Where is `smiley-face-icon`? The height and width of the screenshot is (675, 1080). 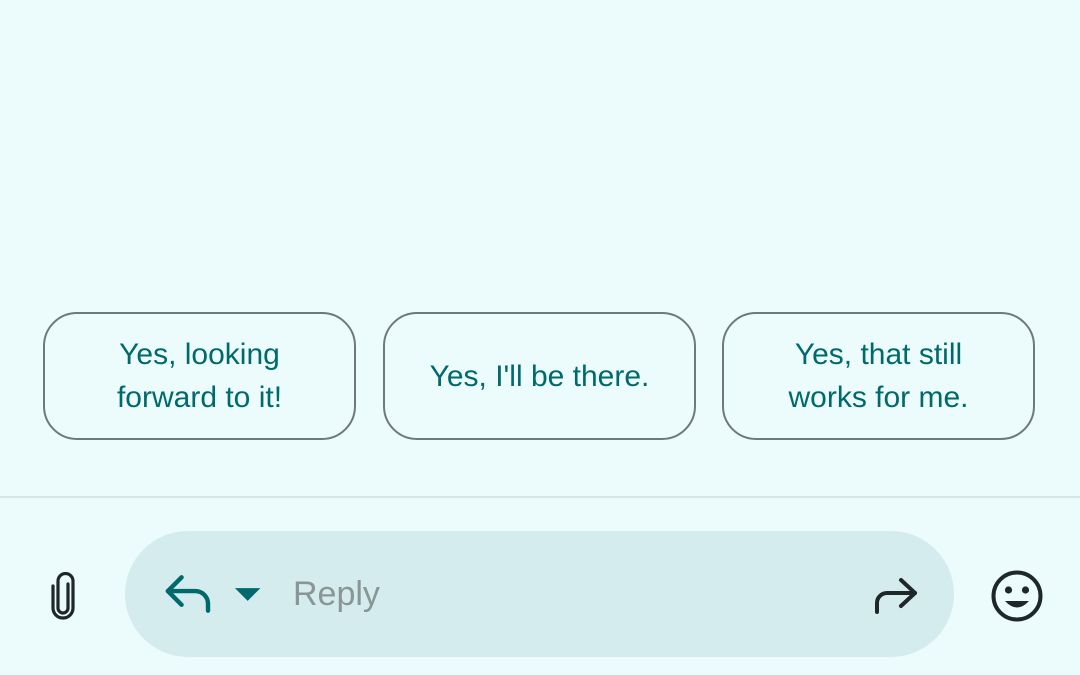
smiley-face-icon is located at coordinates (1017, 596).